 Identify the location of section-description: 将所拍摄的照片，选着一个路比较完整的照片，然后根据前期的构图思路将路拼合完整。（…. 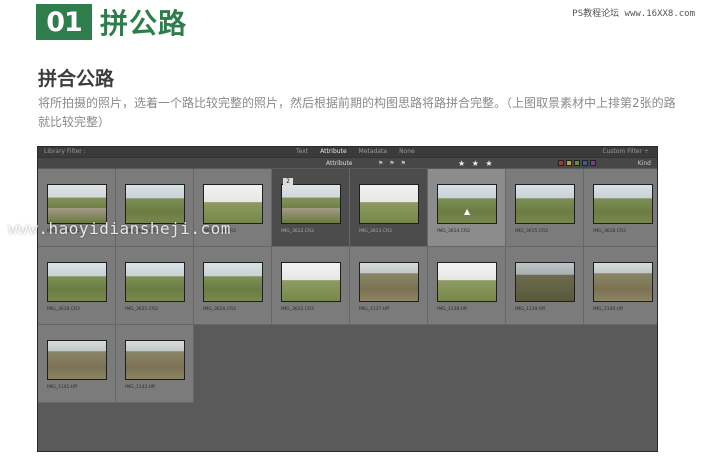
(357, 112).